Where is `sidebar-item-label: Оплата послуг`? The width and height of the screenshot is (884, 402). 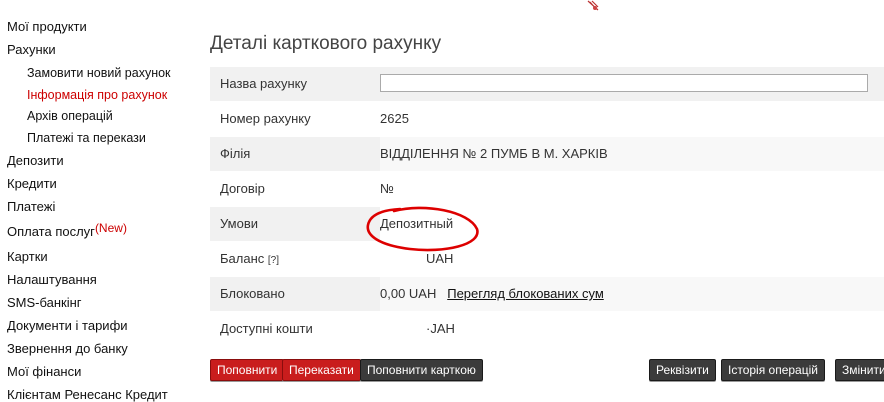
sidebar-item-label: Оплата послуг is located at coordinates (51, 231).